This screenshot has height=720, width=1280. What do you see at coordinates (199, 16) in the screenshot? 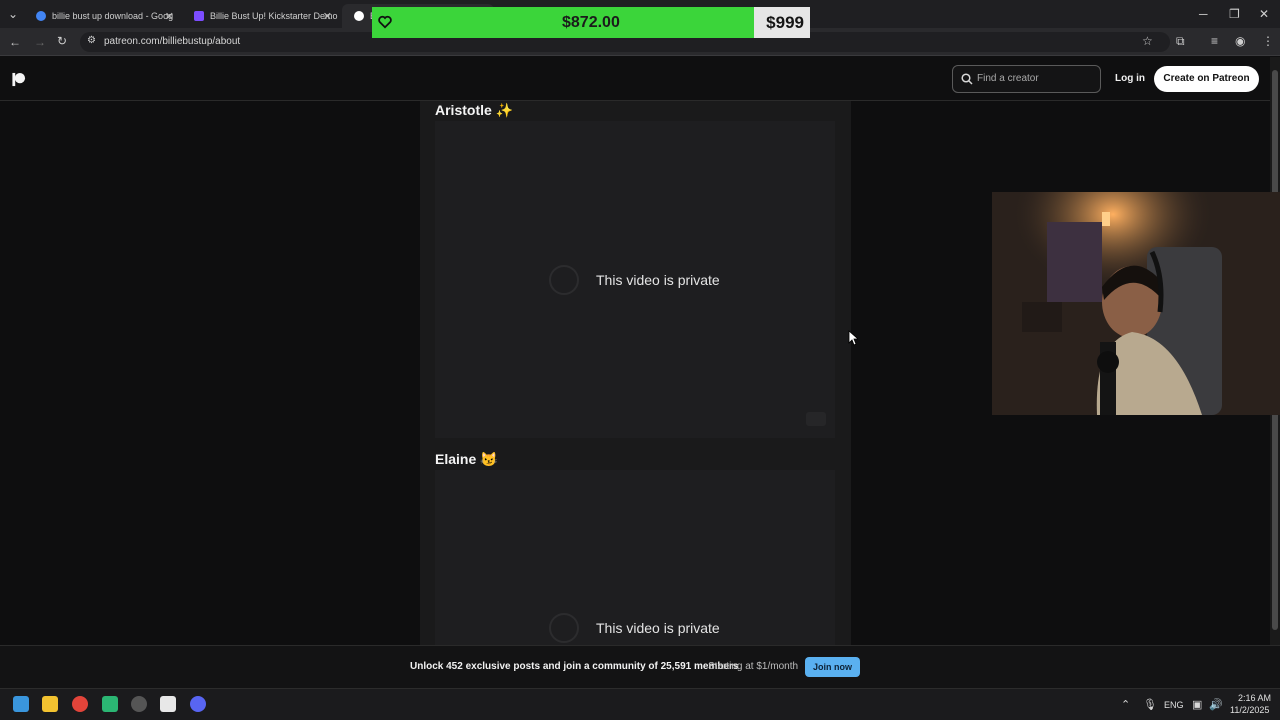
I see `kickstarter-favicon-icon` at bounding box center [199, 16].